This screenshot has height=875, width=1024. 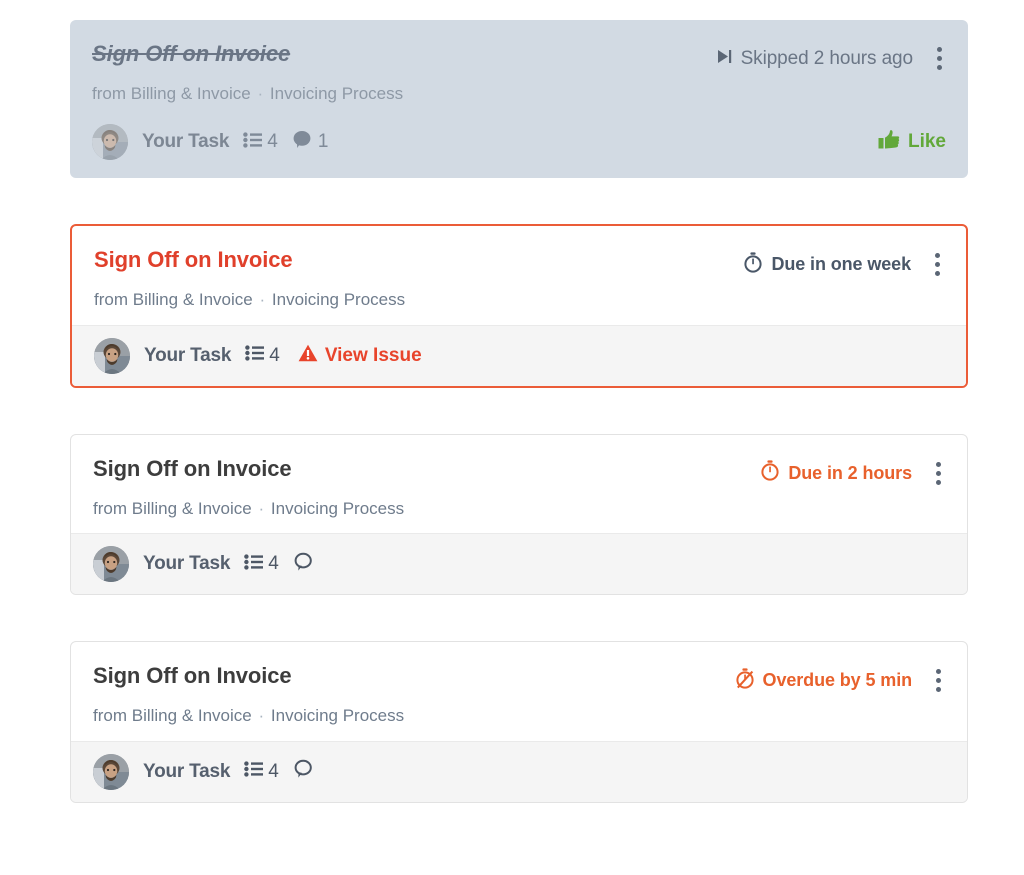 What do you see at coordinates (323, 142) in the screenshot?
I see `comment-count: 1` at bounding box center [323, 142].